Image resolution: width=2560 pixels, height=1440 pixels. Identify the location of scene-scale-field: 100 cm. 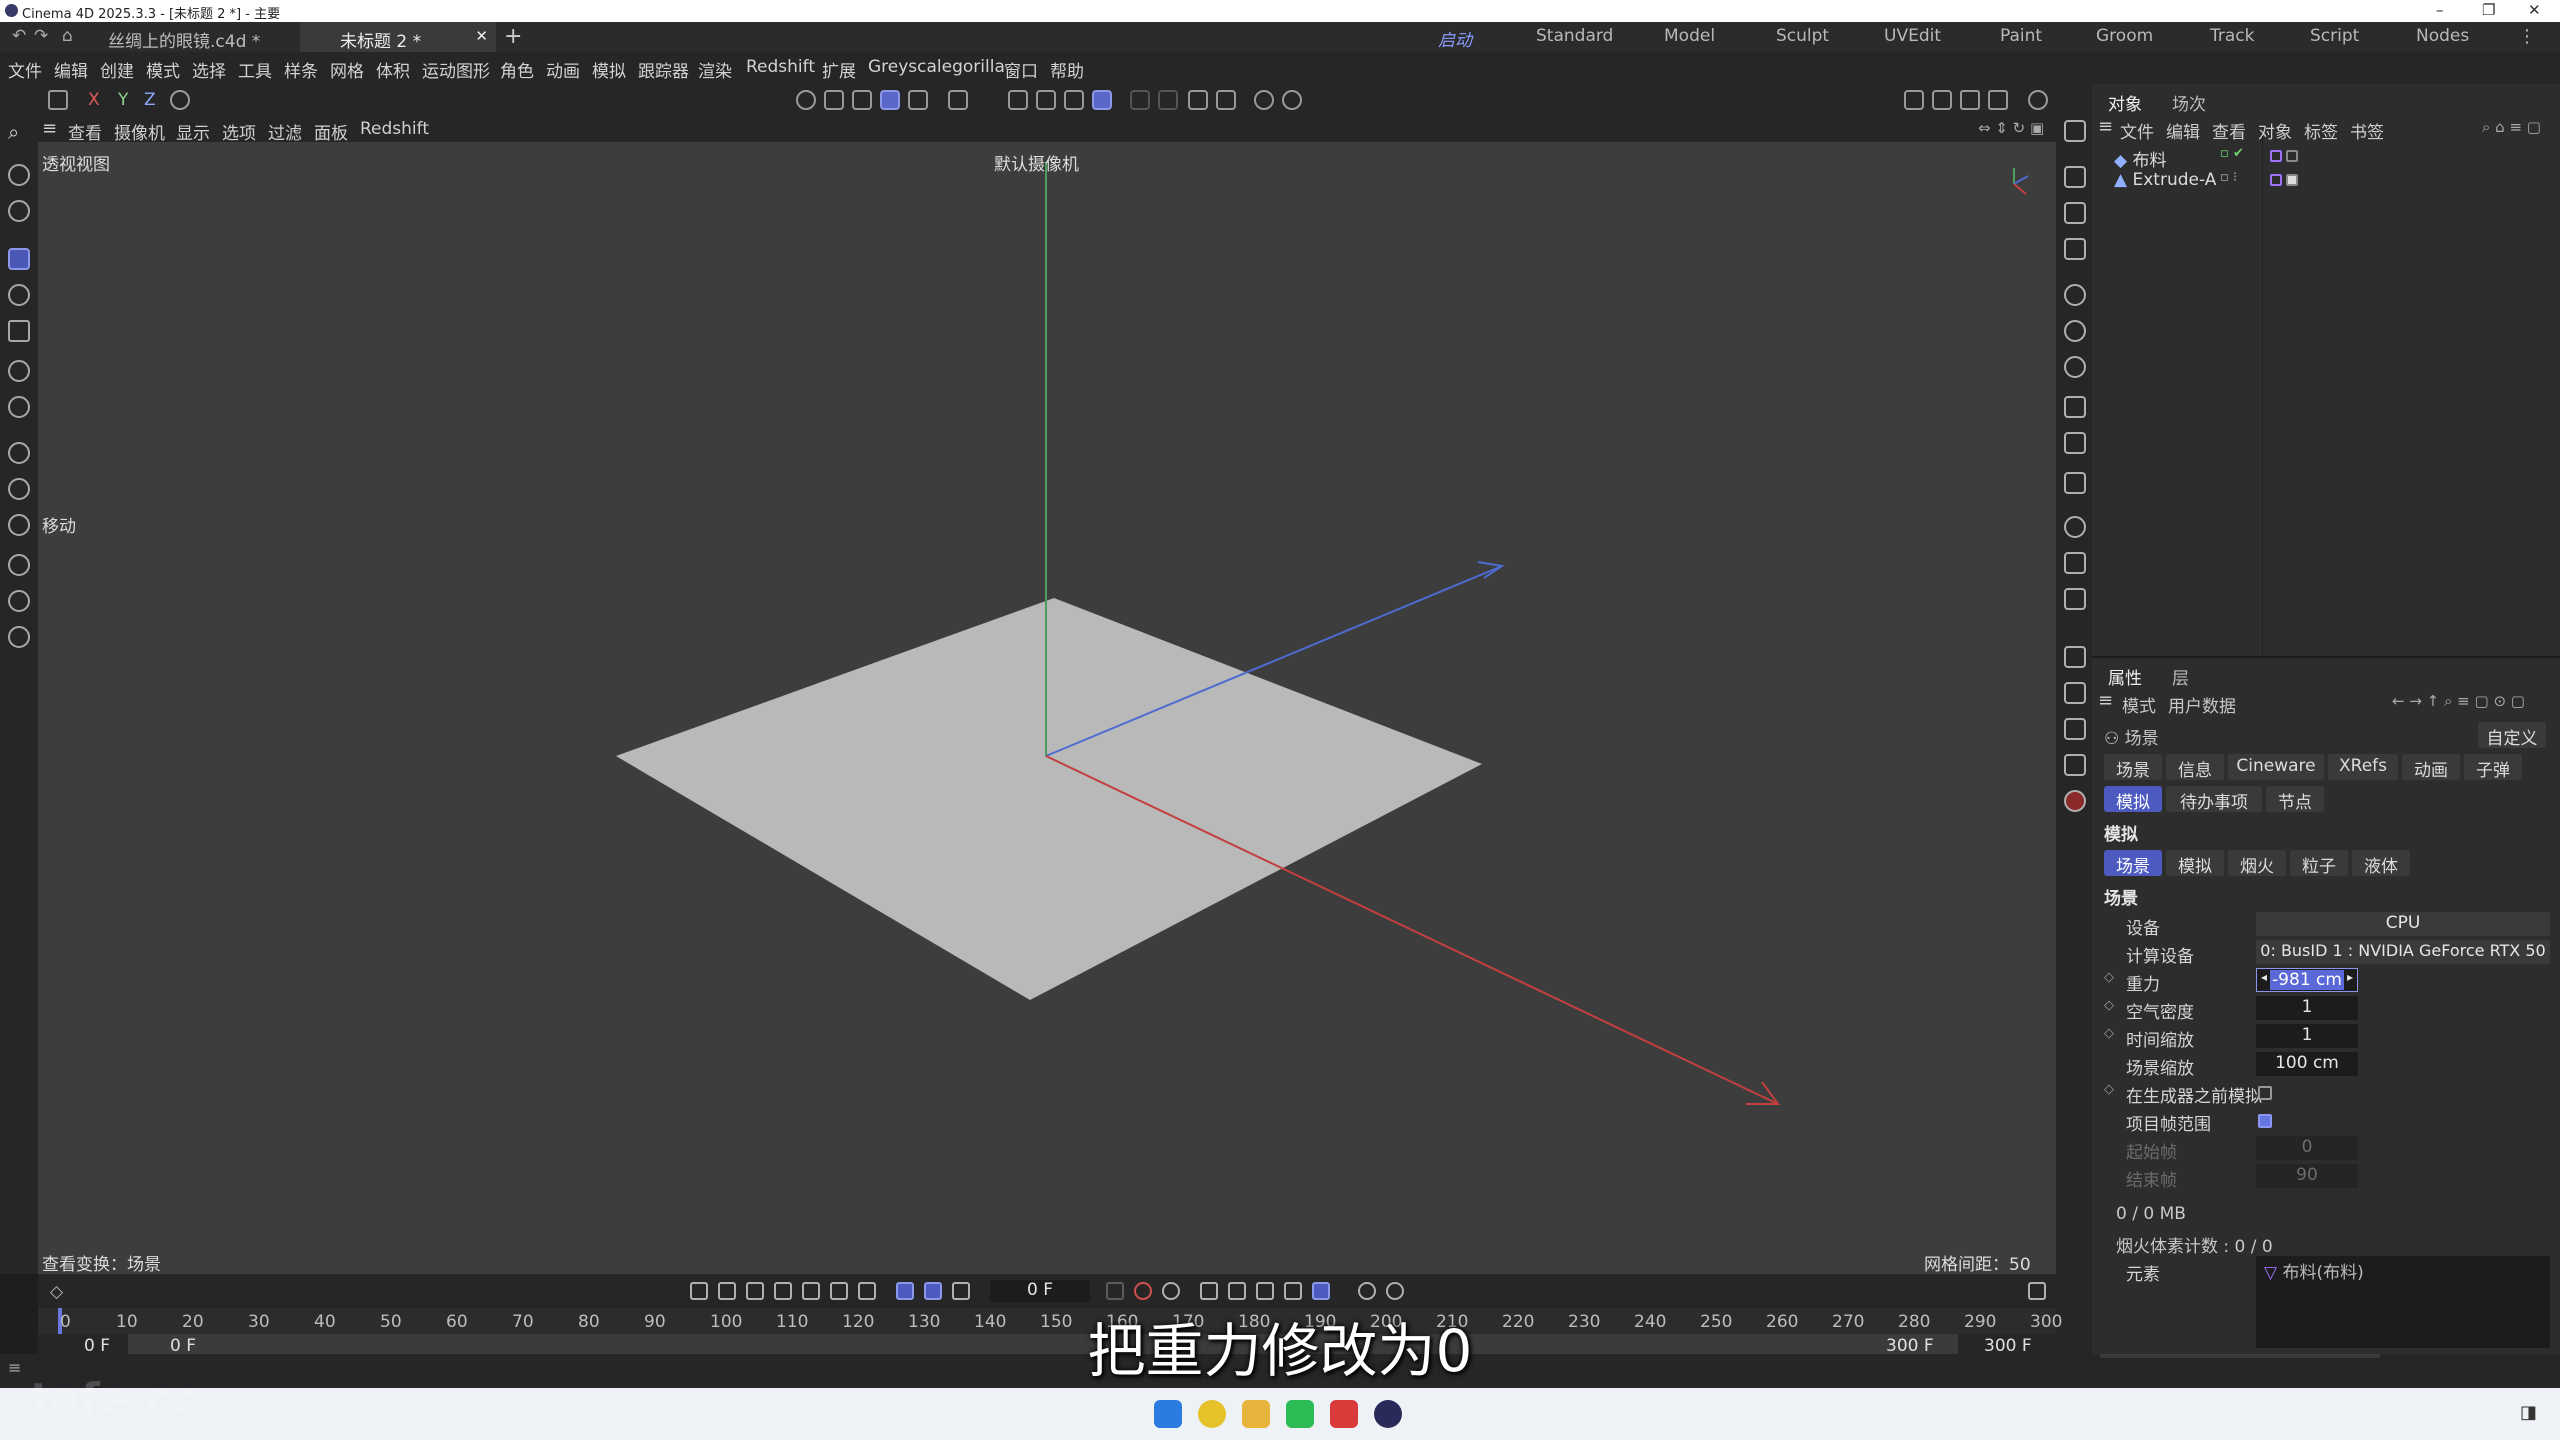
(2307, 1064).